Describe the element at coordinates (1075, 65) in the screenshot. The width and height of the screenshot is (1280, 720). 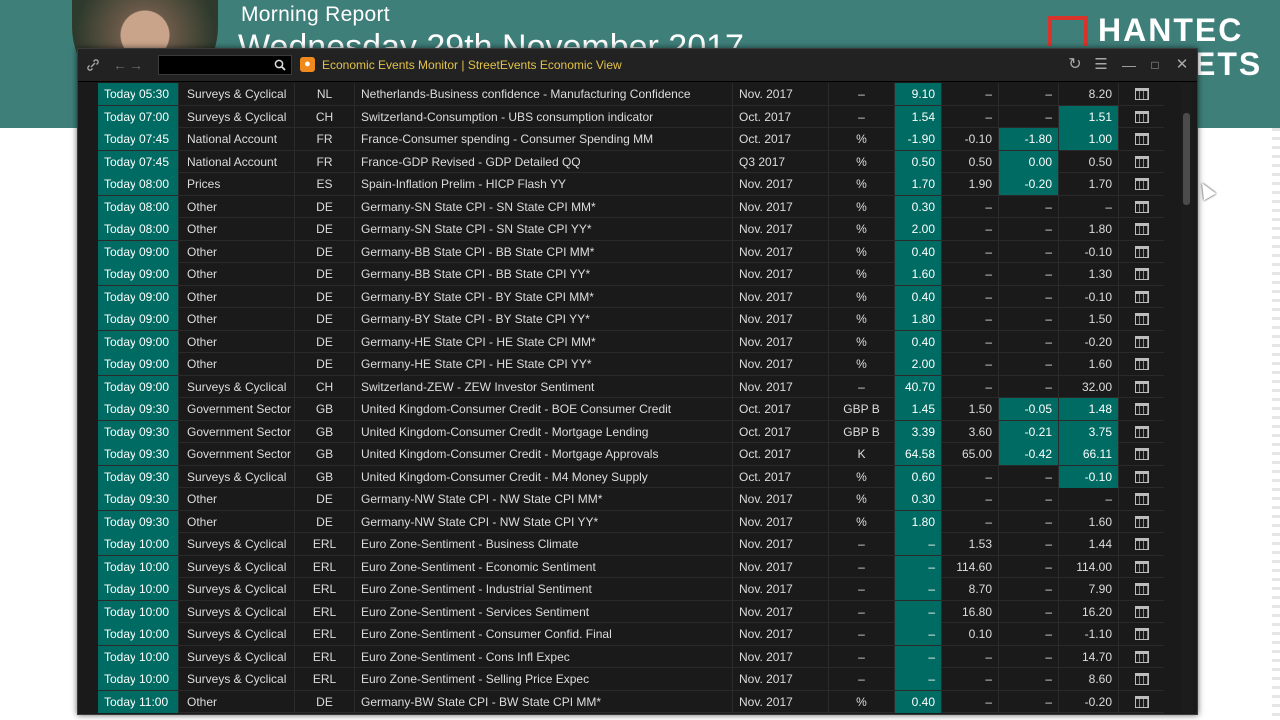
I see `refresh-icon: ↻` at that location.